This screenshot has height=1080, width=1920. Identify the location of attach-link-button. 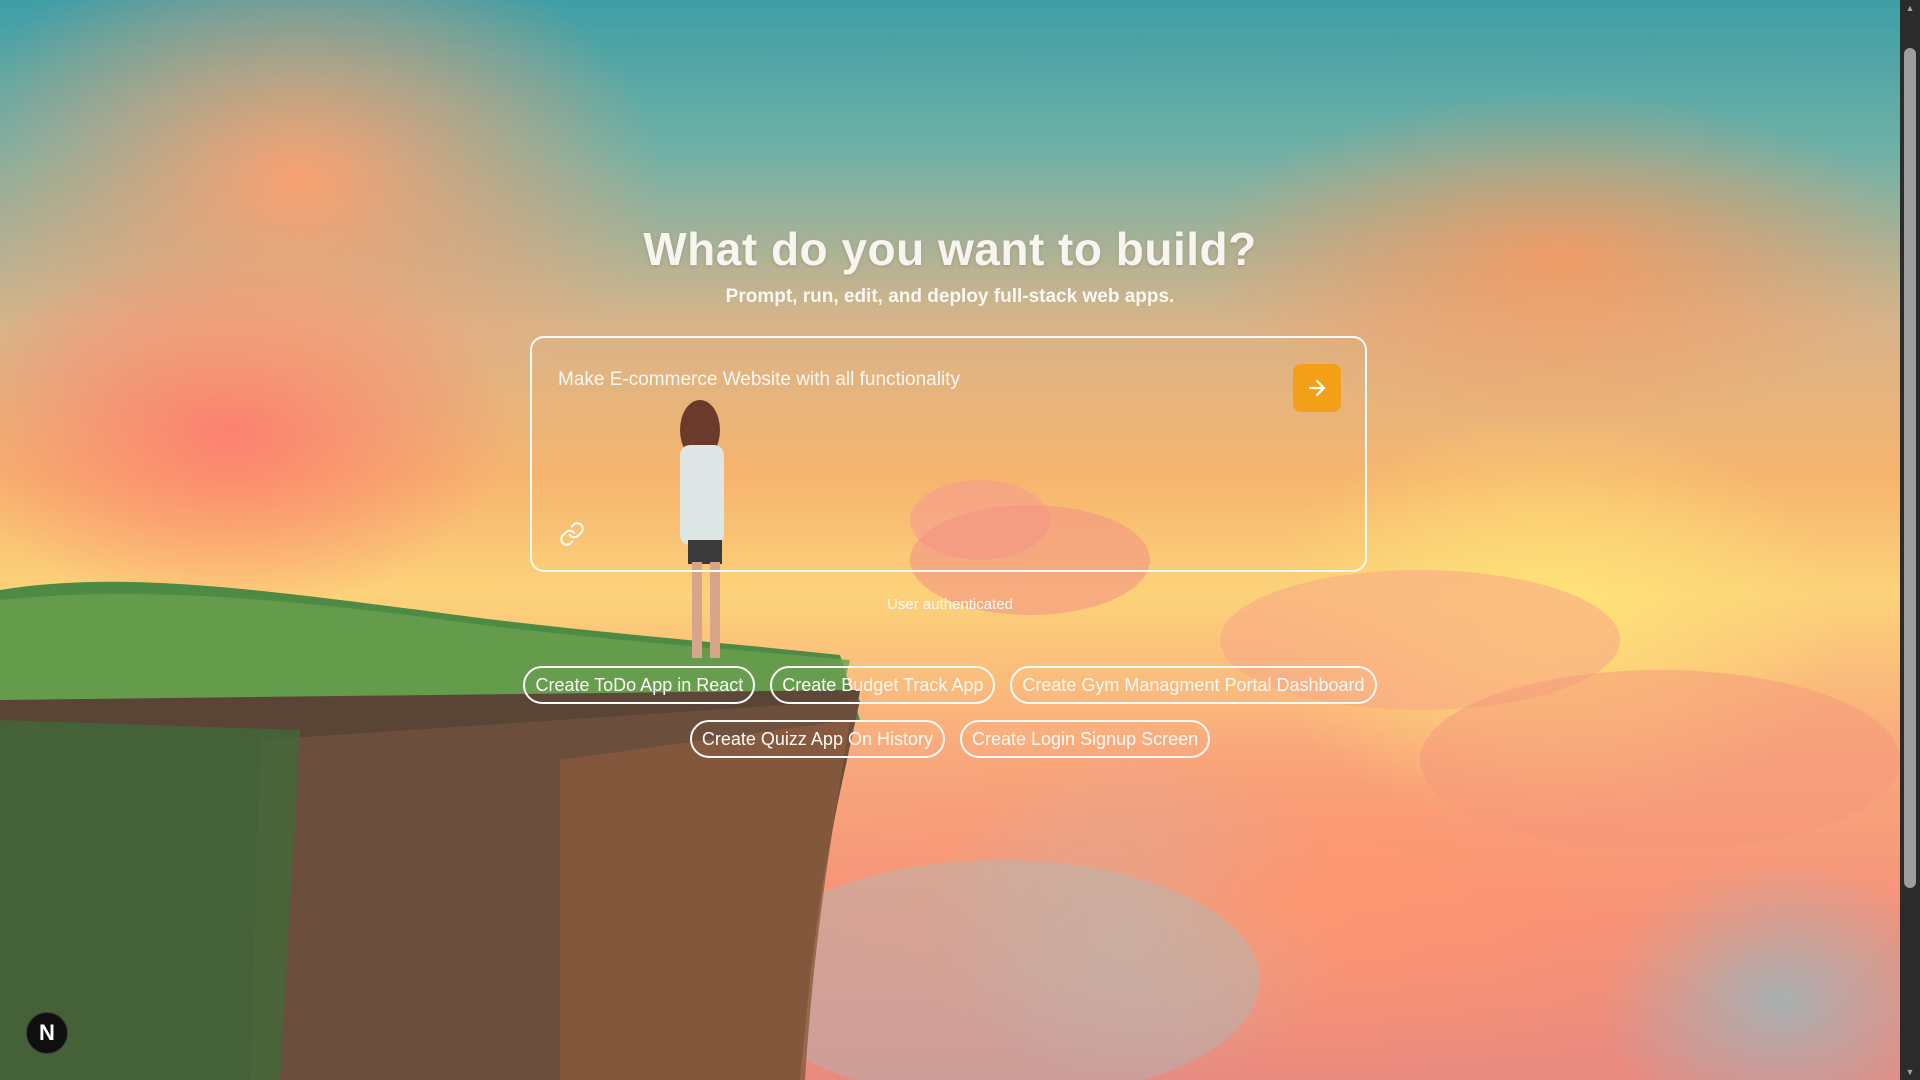
(572, 534).